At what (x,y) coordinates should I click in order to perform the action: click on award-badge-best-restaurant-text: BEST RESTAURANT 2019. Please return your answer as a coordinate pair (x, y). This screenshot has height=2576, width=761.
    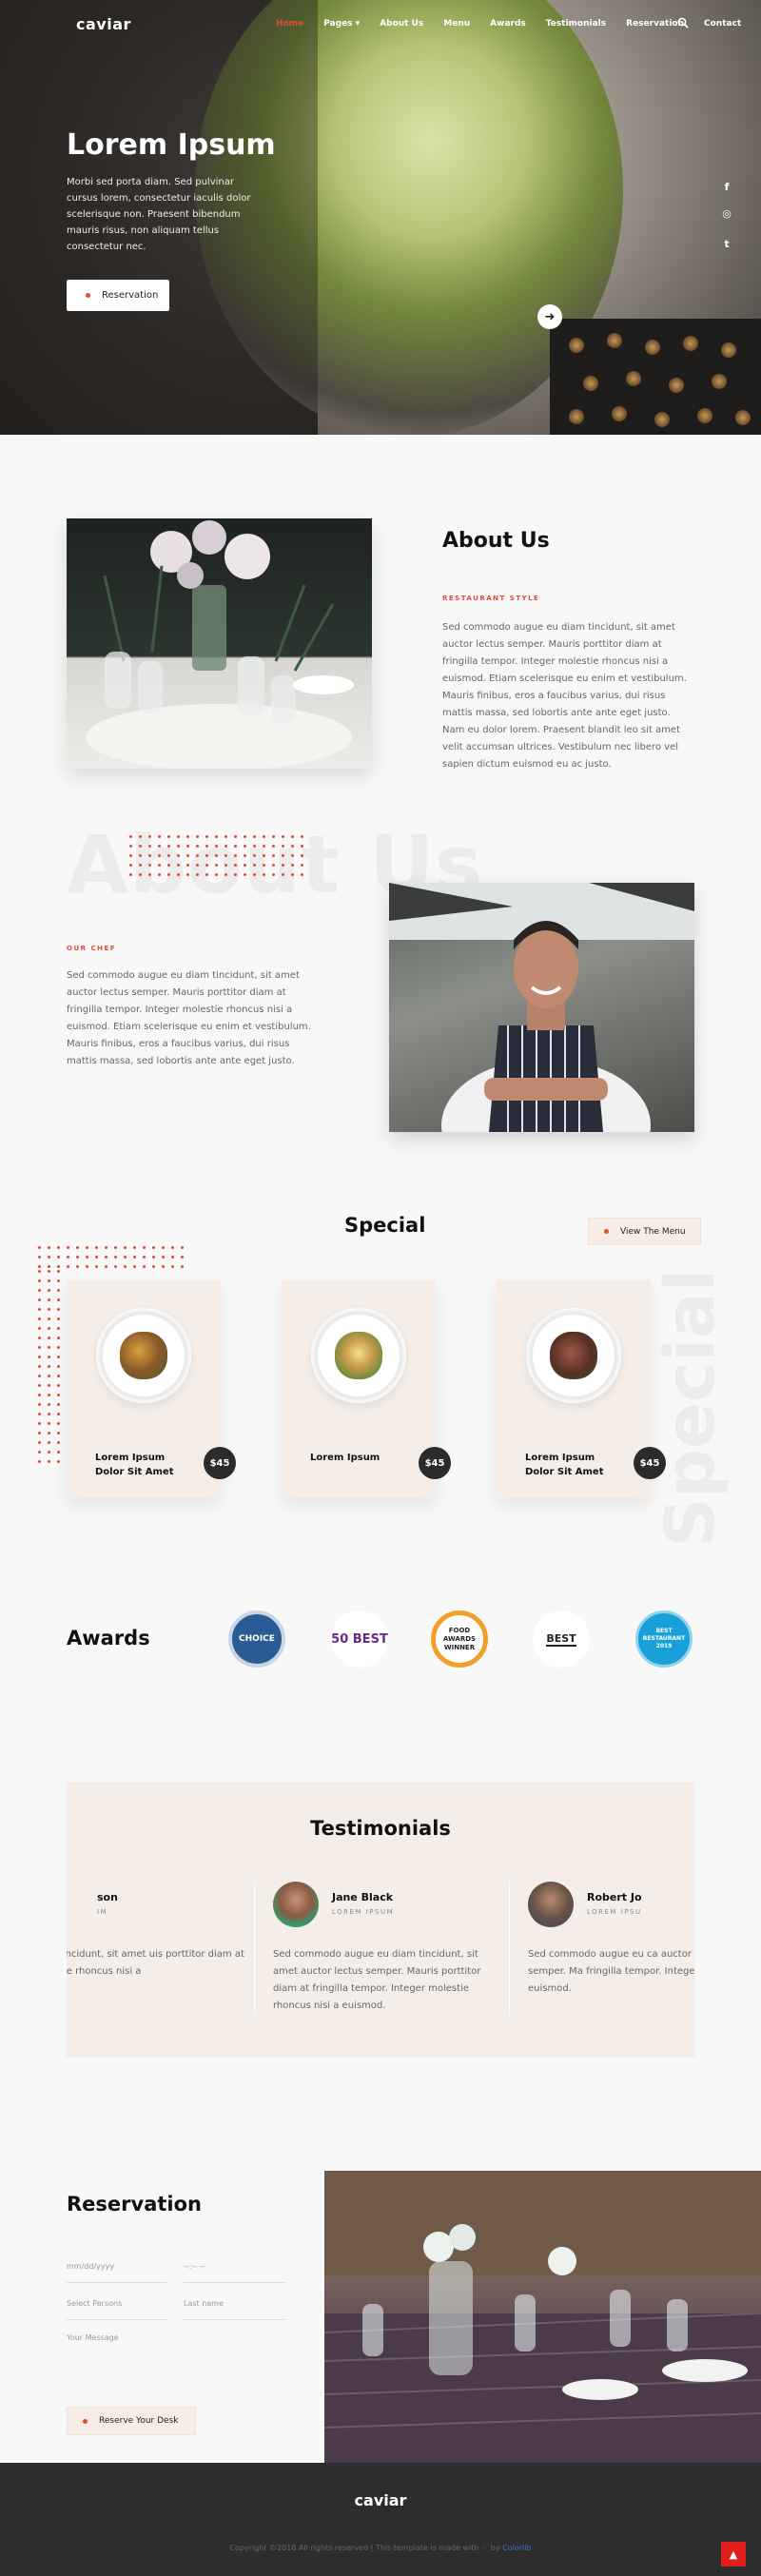
    Looking at the image, I should click on (664, 1639).